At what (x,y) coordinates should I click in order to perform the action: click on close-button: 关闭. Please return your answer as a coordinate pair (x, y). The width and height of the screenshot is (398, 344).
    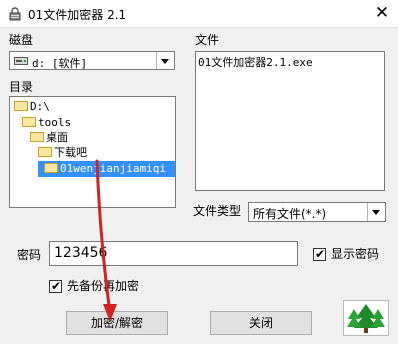
    Looking at the image, I should click on (261, 323).